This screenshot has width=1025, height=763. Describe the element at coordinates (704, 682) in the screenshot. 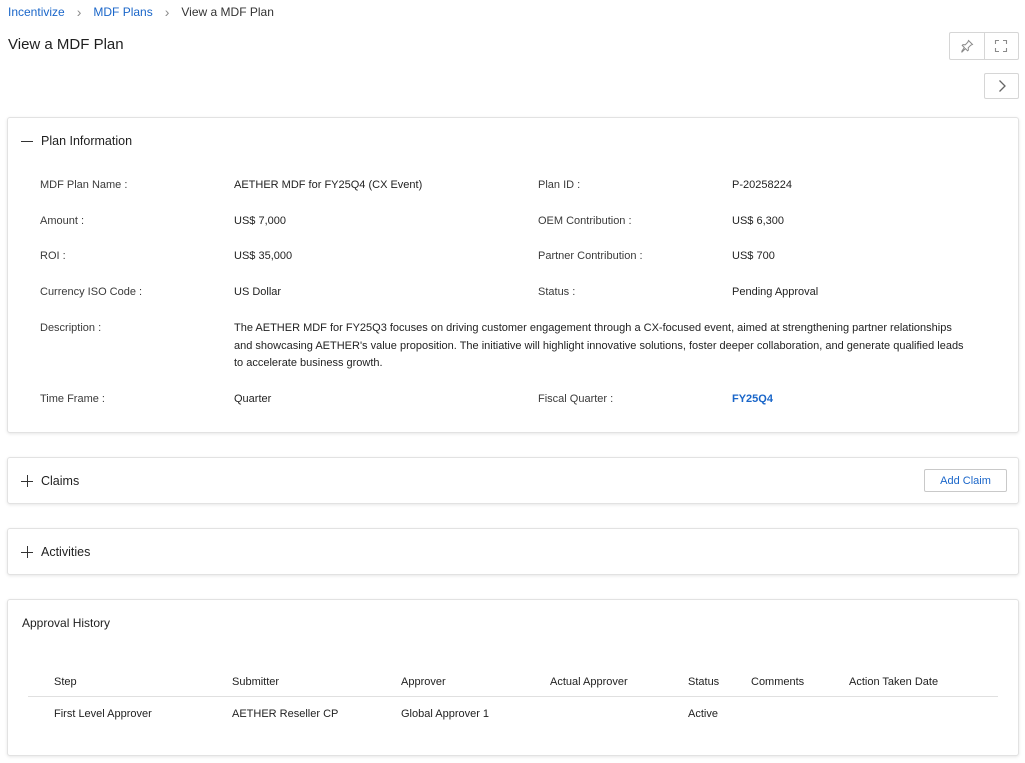

I see `column-header-status: Status` at that location.